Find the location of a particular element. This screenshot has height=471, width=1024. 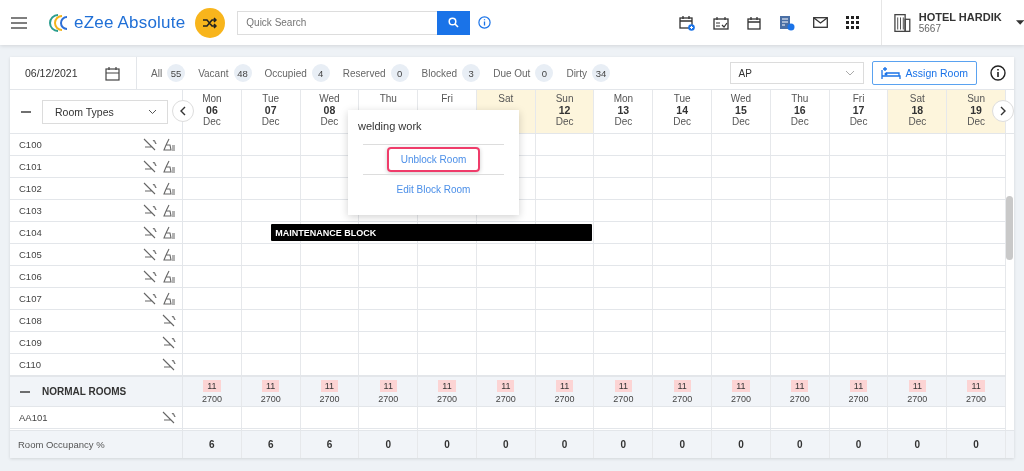

room-name: C105 is located at coordinates (78, 254).